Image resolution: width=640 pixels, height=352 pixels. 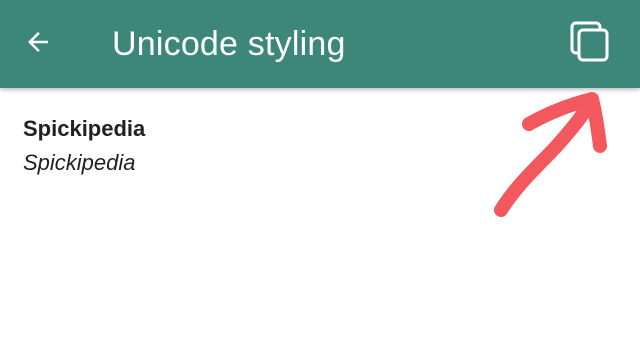 I want to click on page-title: Unicode styling, so click(x=229, y=44).